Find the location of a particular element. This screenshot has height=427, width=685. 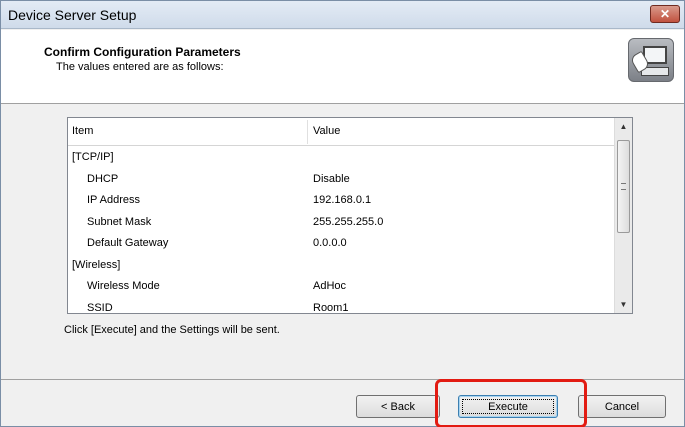

row-item: [Wireless] is located at coordinates (96, 264).